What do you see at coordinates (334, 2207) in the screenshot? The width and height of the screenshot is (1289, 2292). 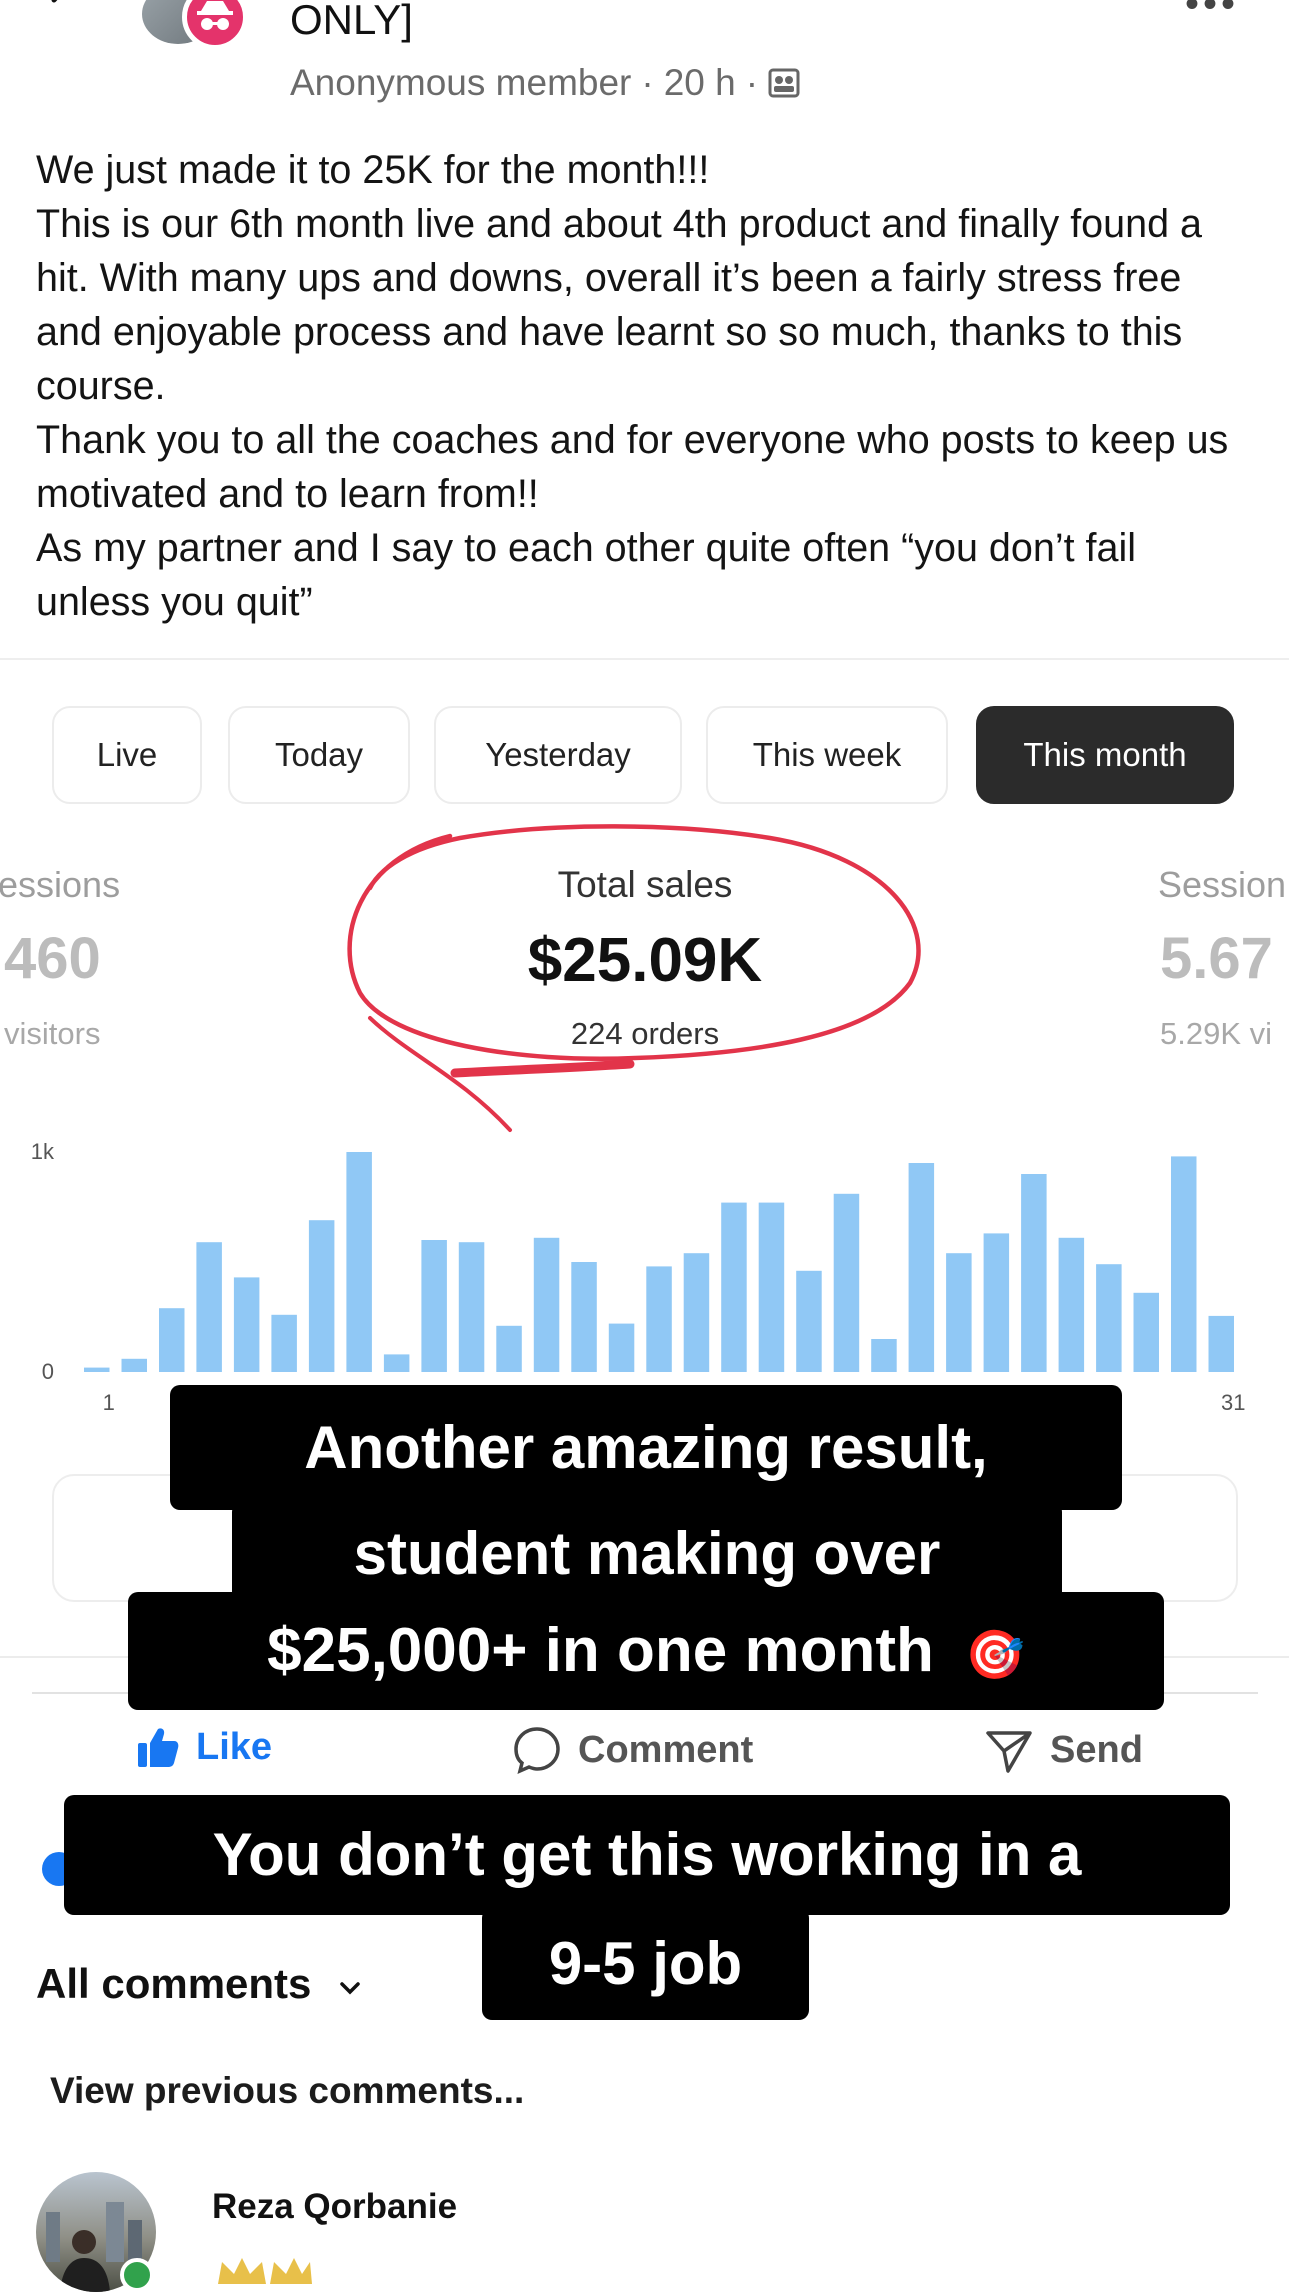 I see `commenter-name: Reza Qorbanie` at bounding box center [334, 2207].